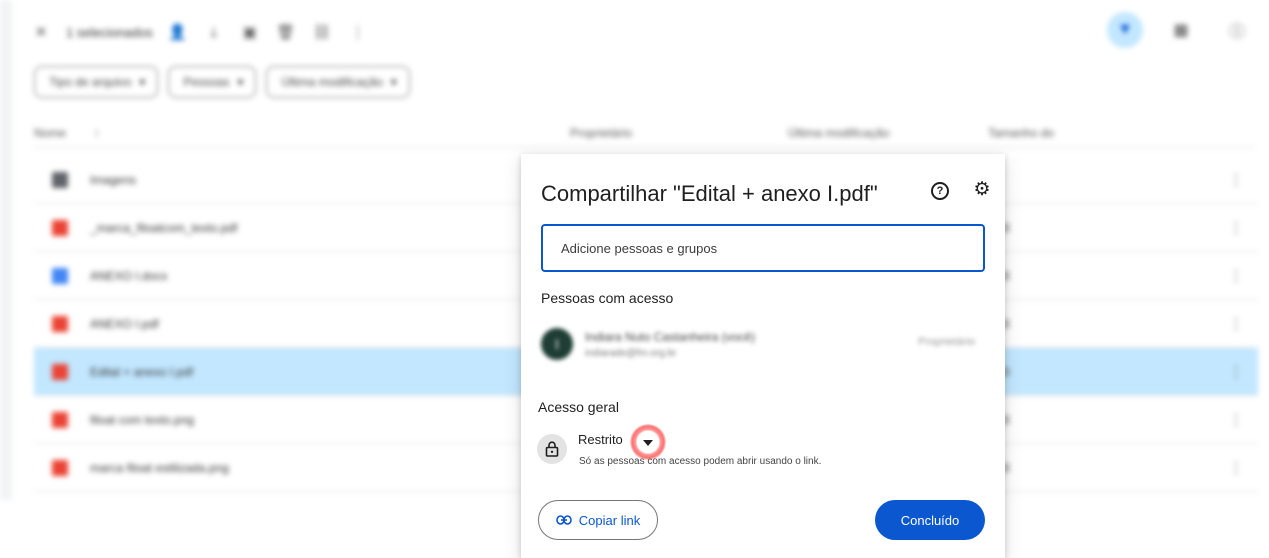 This screenshot has height=558, width=1269. What do you see at coordinates (124, 323) in the screenshot?
I see `file-name: ANEXO I.pdf` at bounding box center [124, 323].